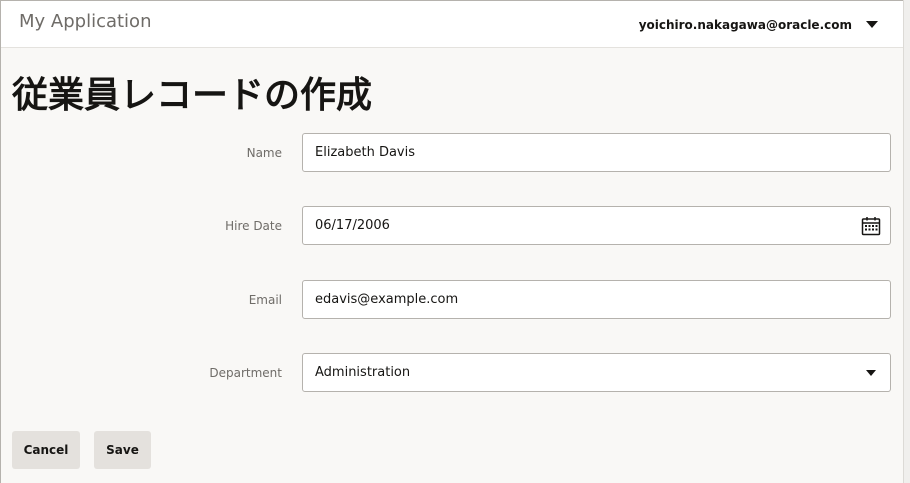 This screenshot has width=910, height=483. Describe the element at coordinates (745, 24) in the screenshot. I see `user-email: yoichiro.nakagawa@oracle.com` at that location.